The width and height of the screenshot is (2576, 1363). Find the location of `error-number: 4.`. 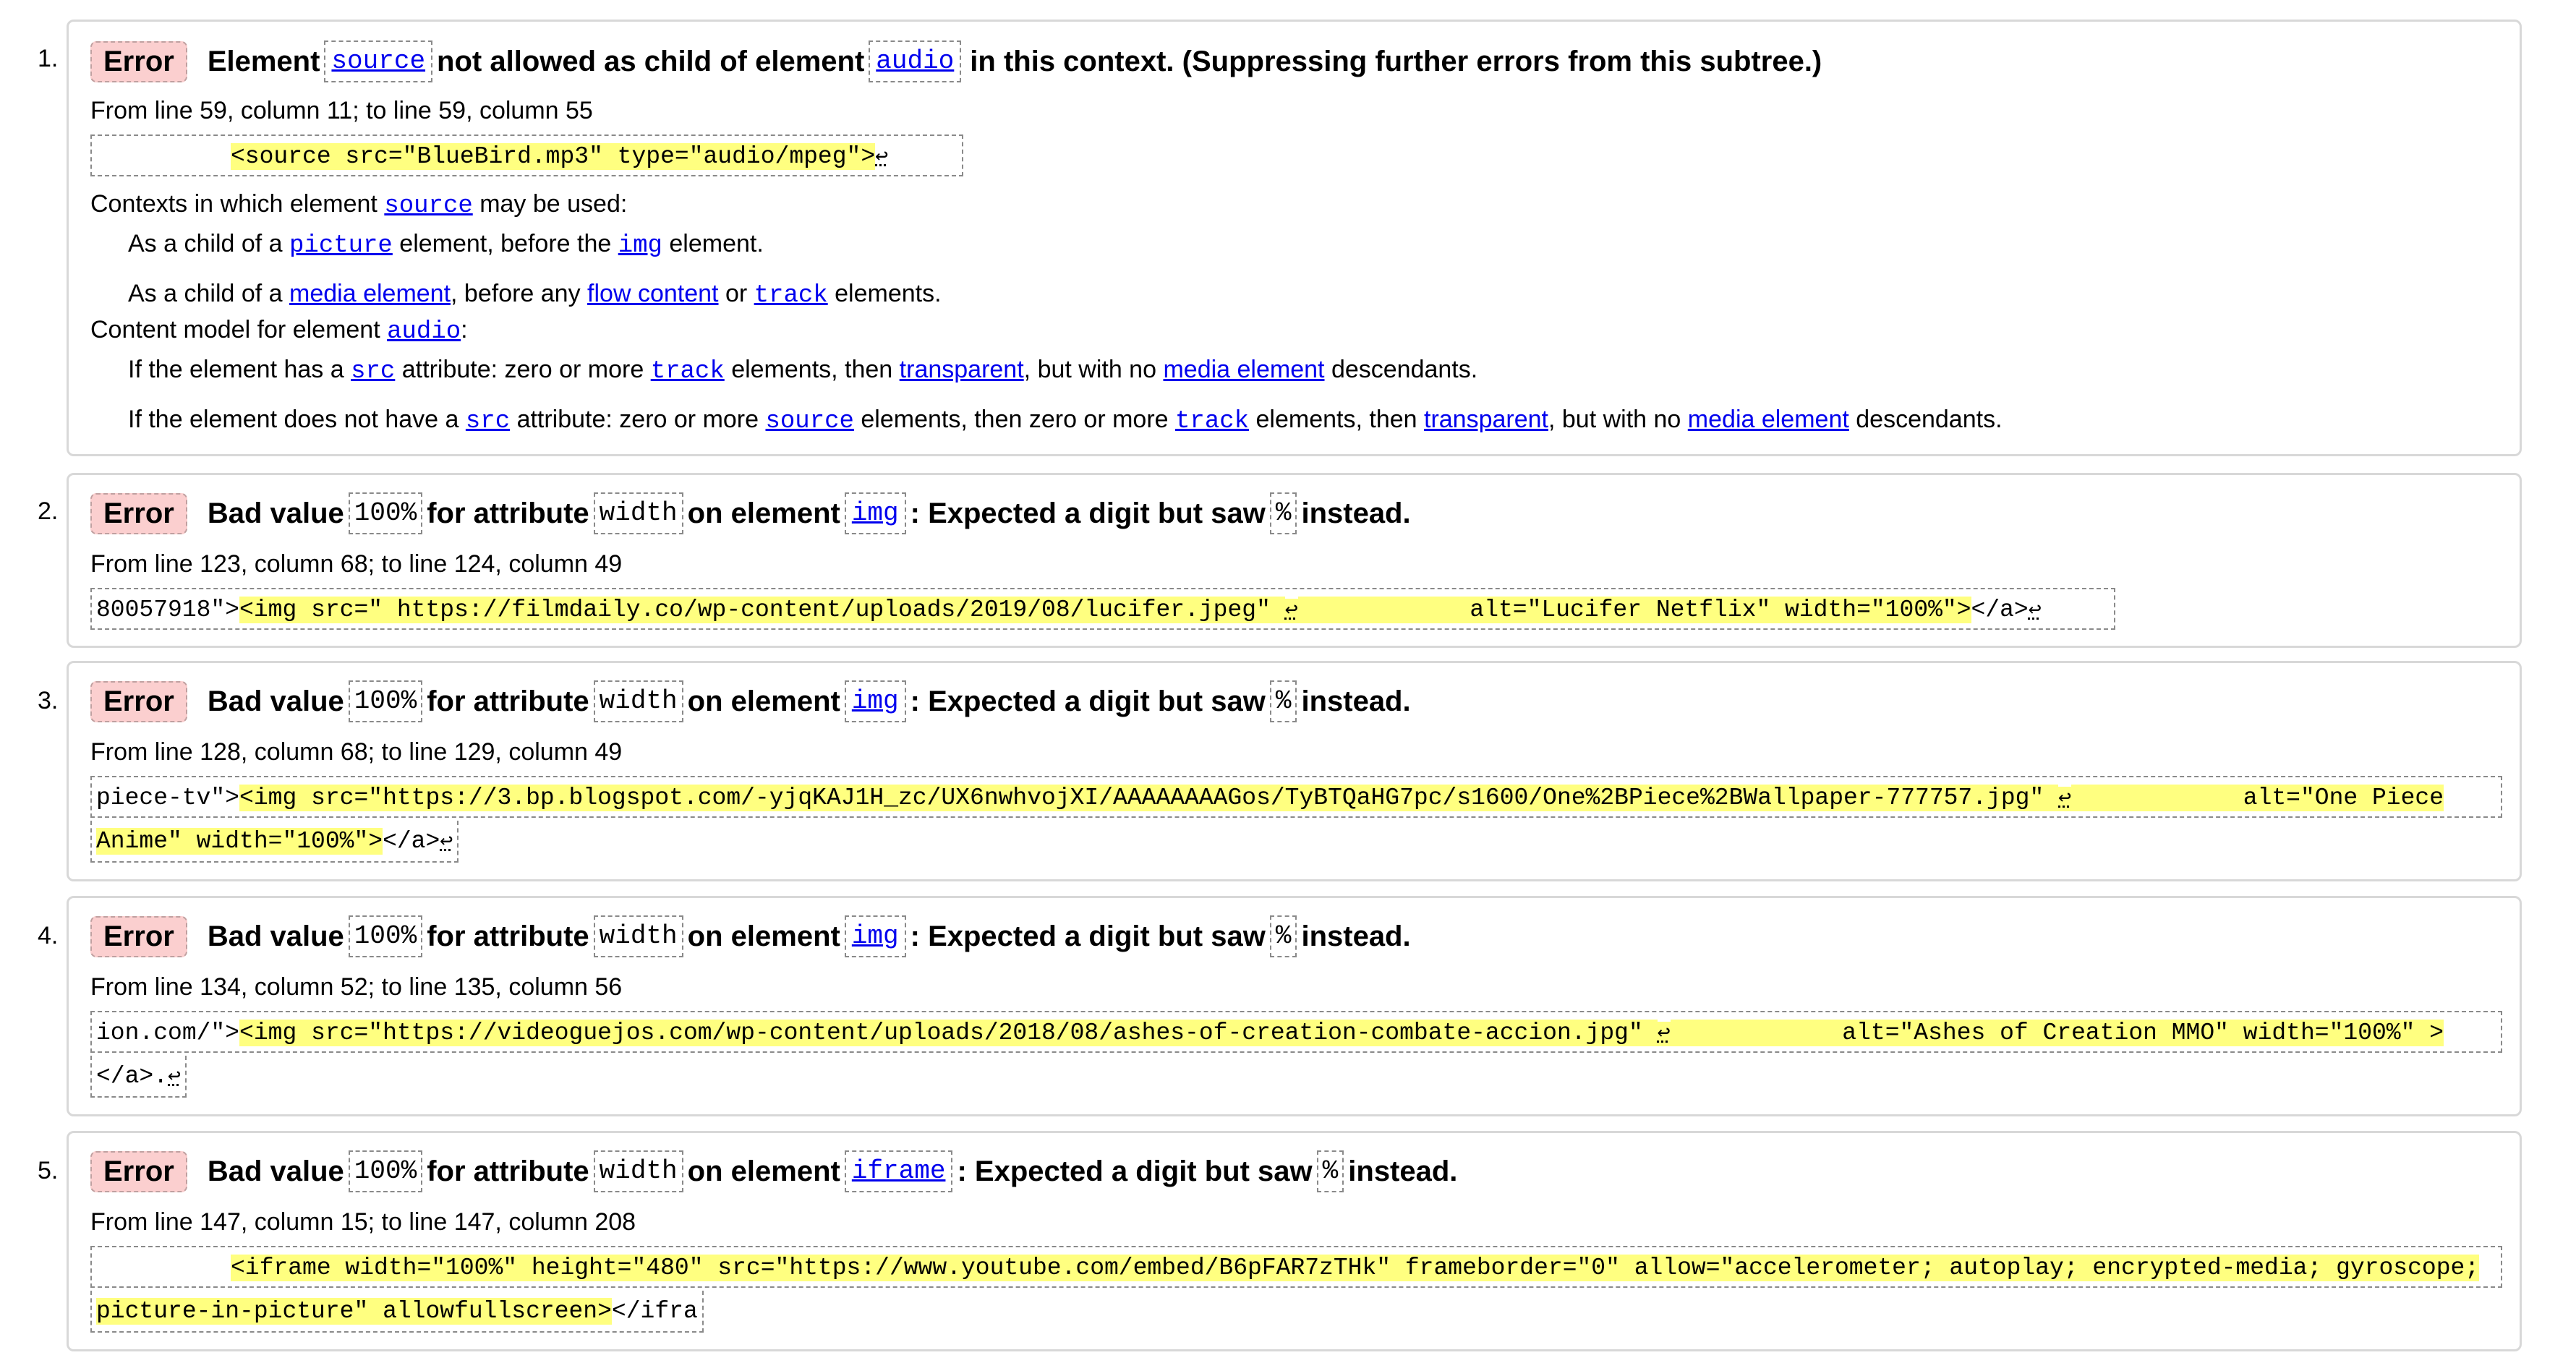

error-number: 4. is located at coordinates (48, 935).